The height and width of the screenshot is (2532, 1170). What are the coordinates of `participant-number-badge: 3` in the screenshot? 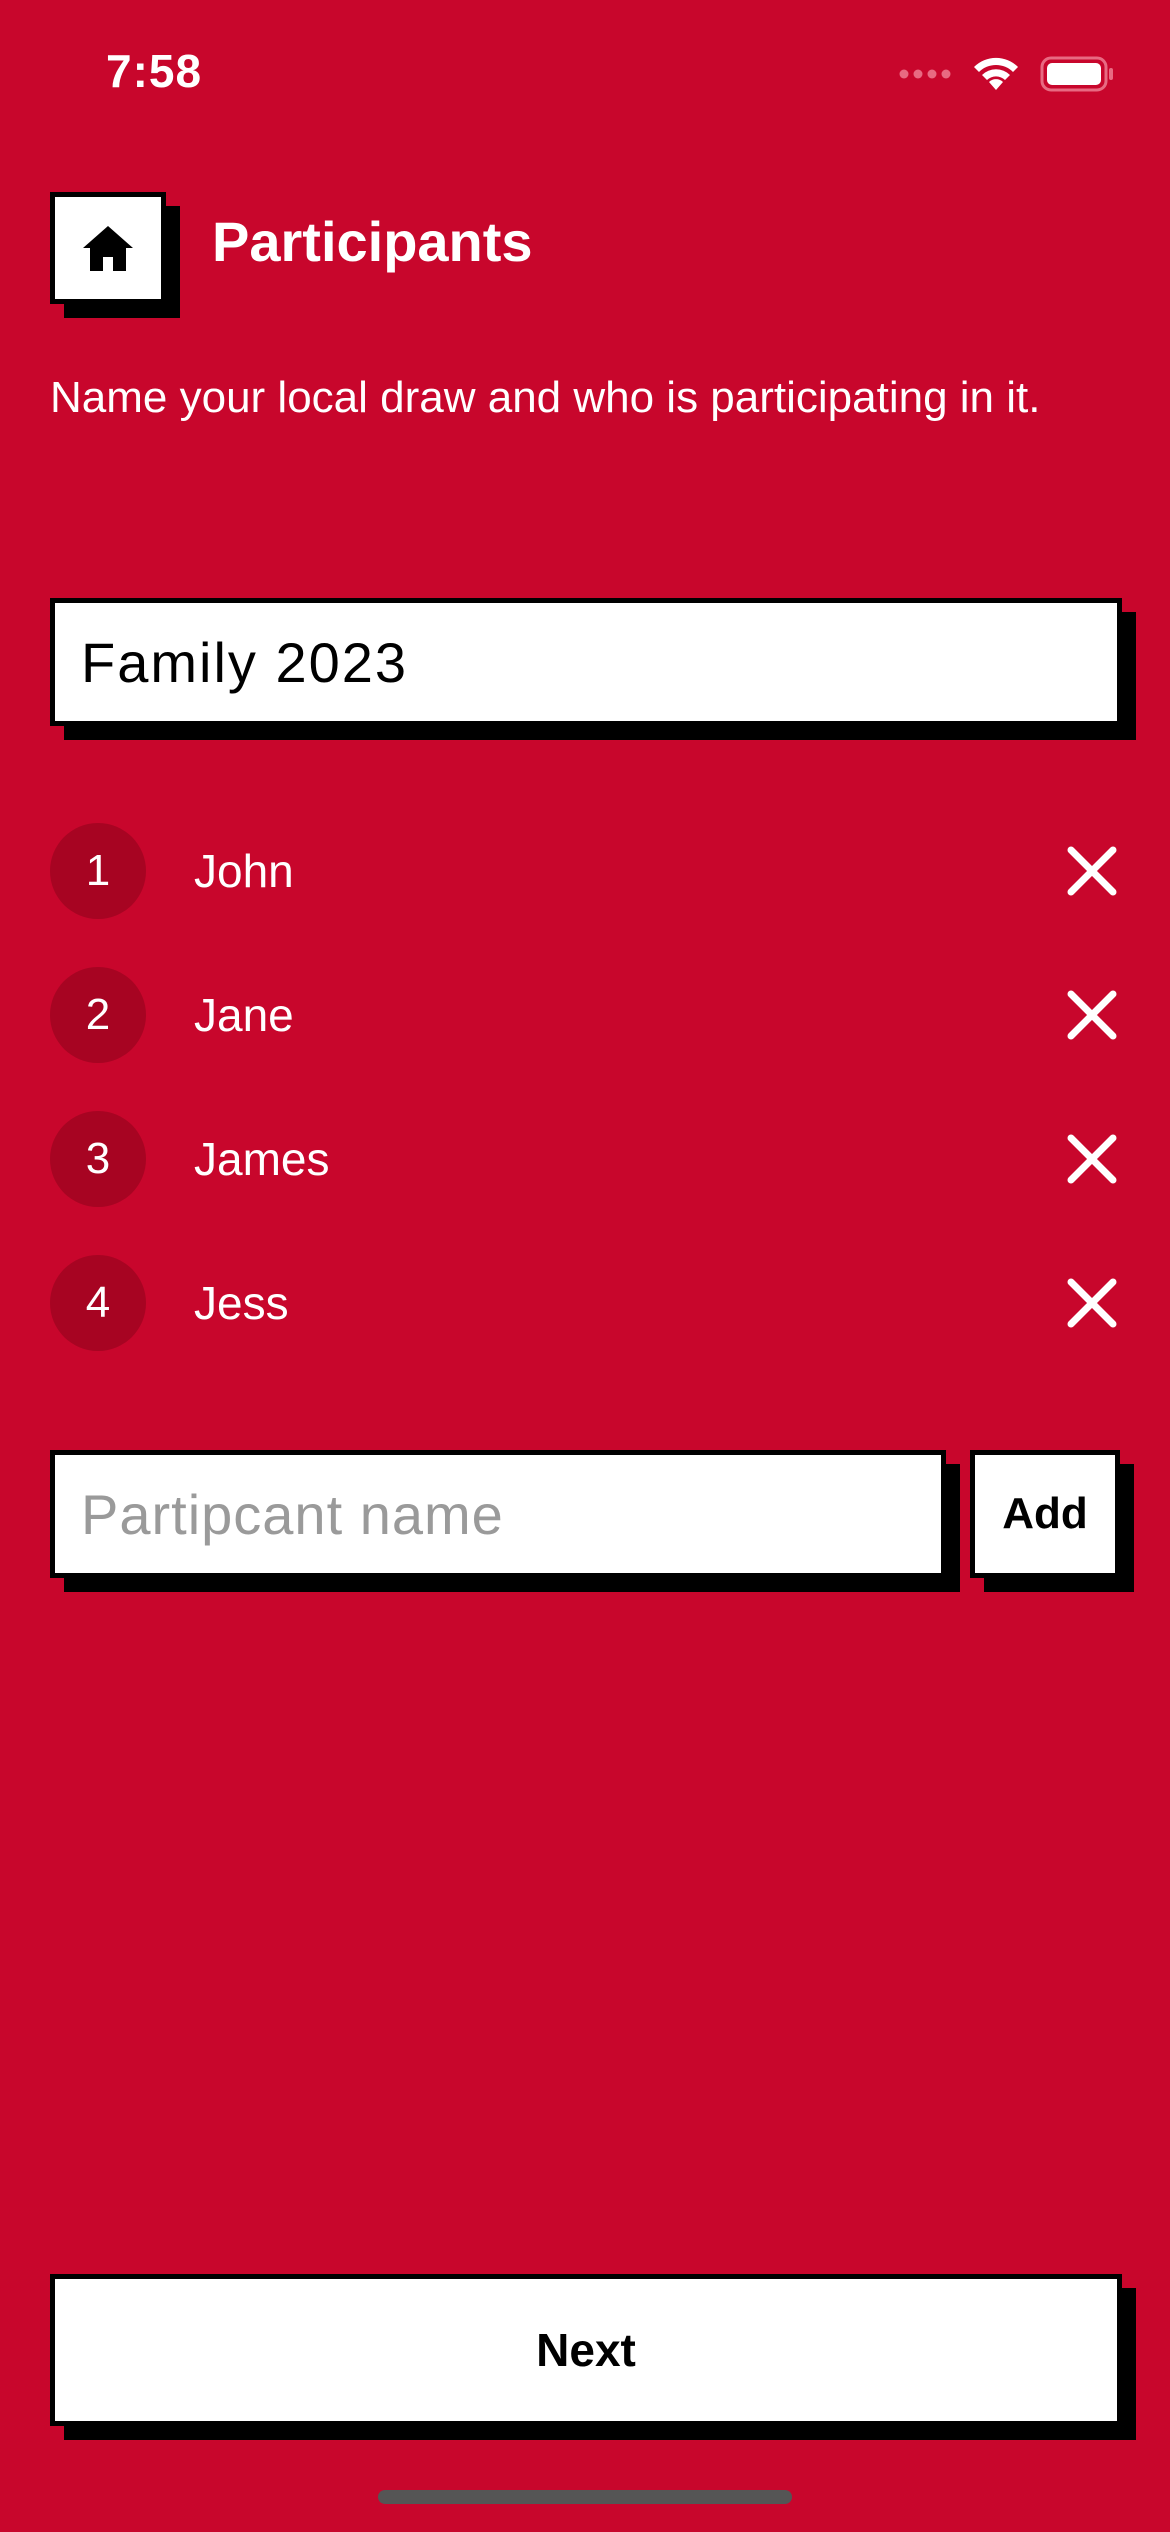 It's located at (98, 1159).